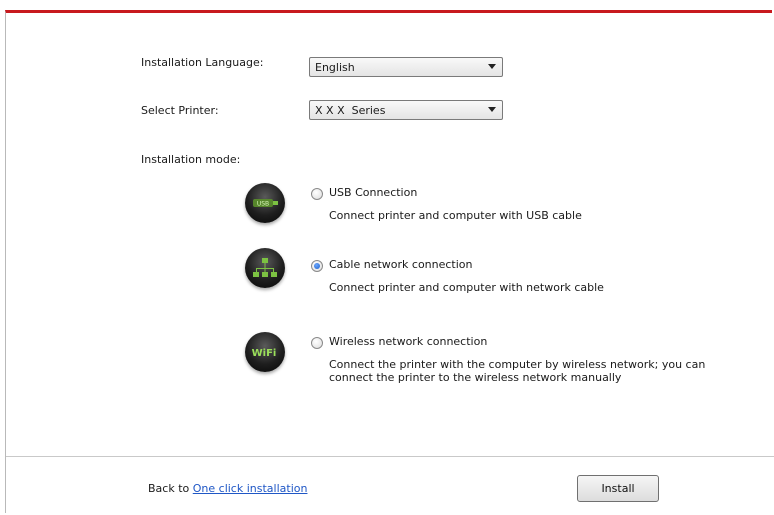  What do you see at coordinates (202, 62) in the screenshot?
I see `language-label: Installation Language:` at bounding box center [202, 62].